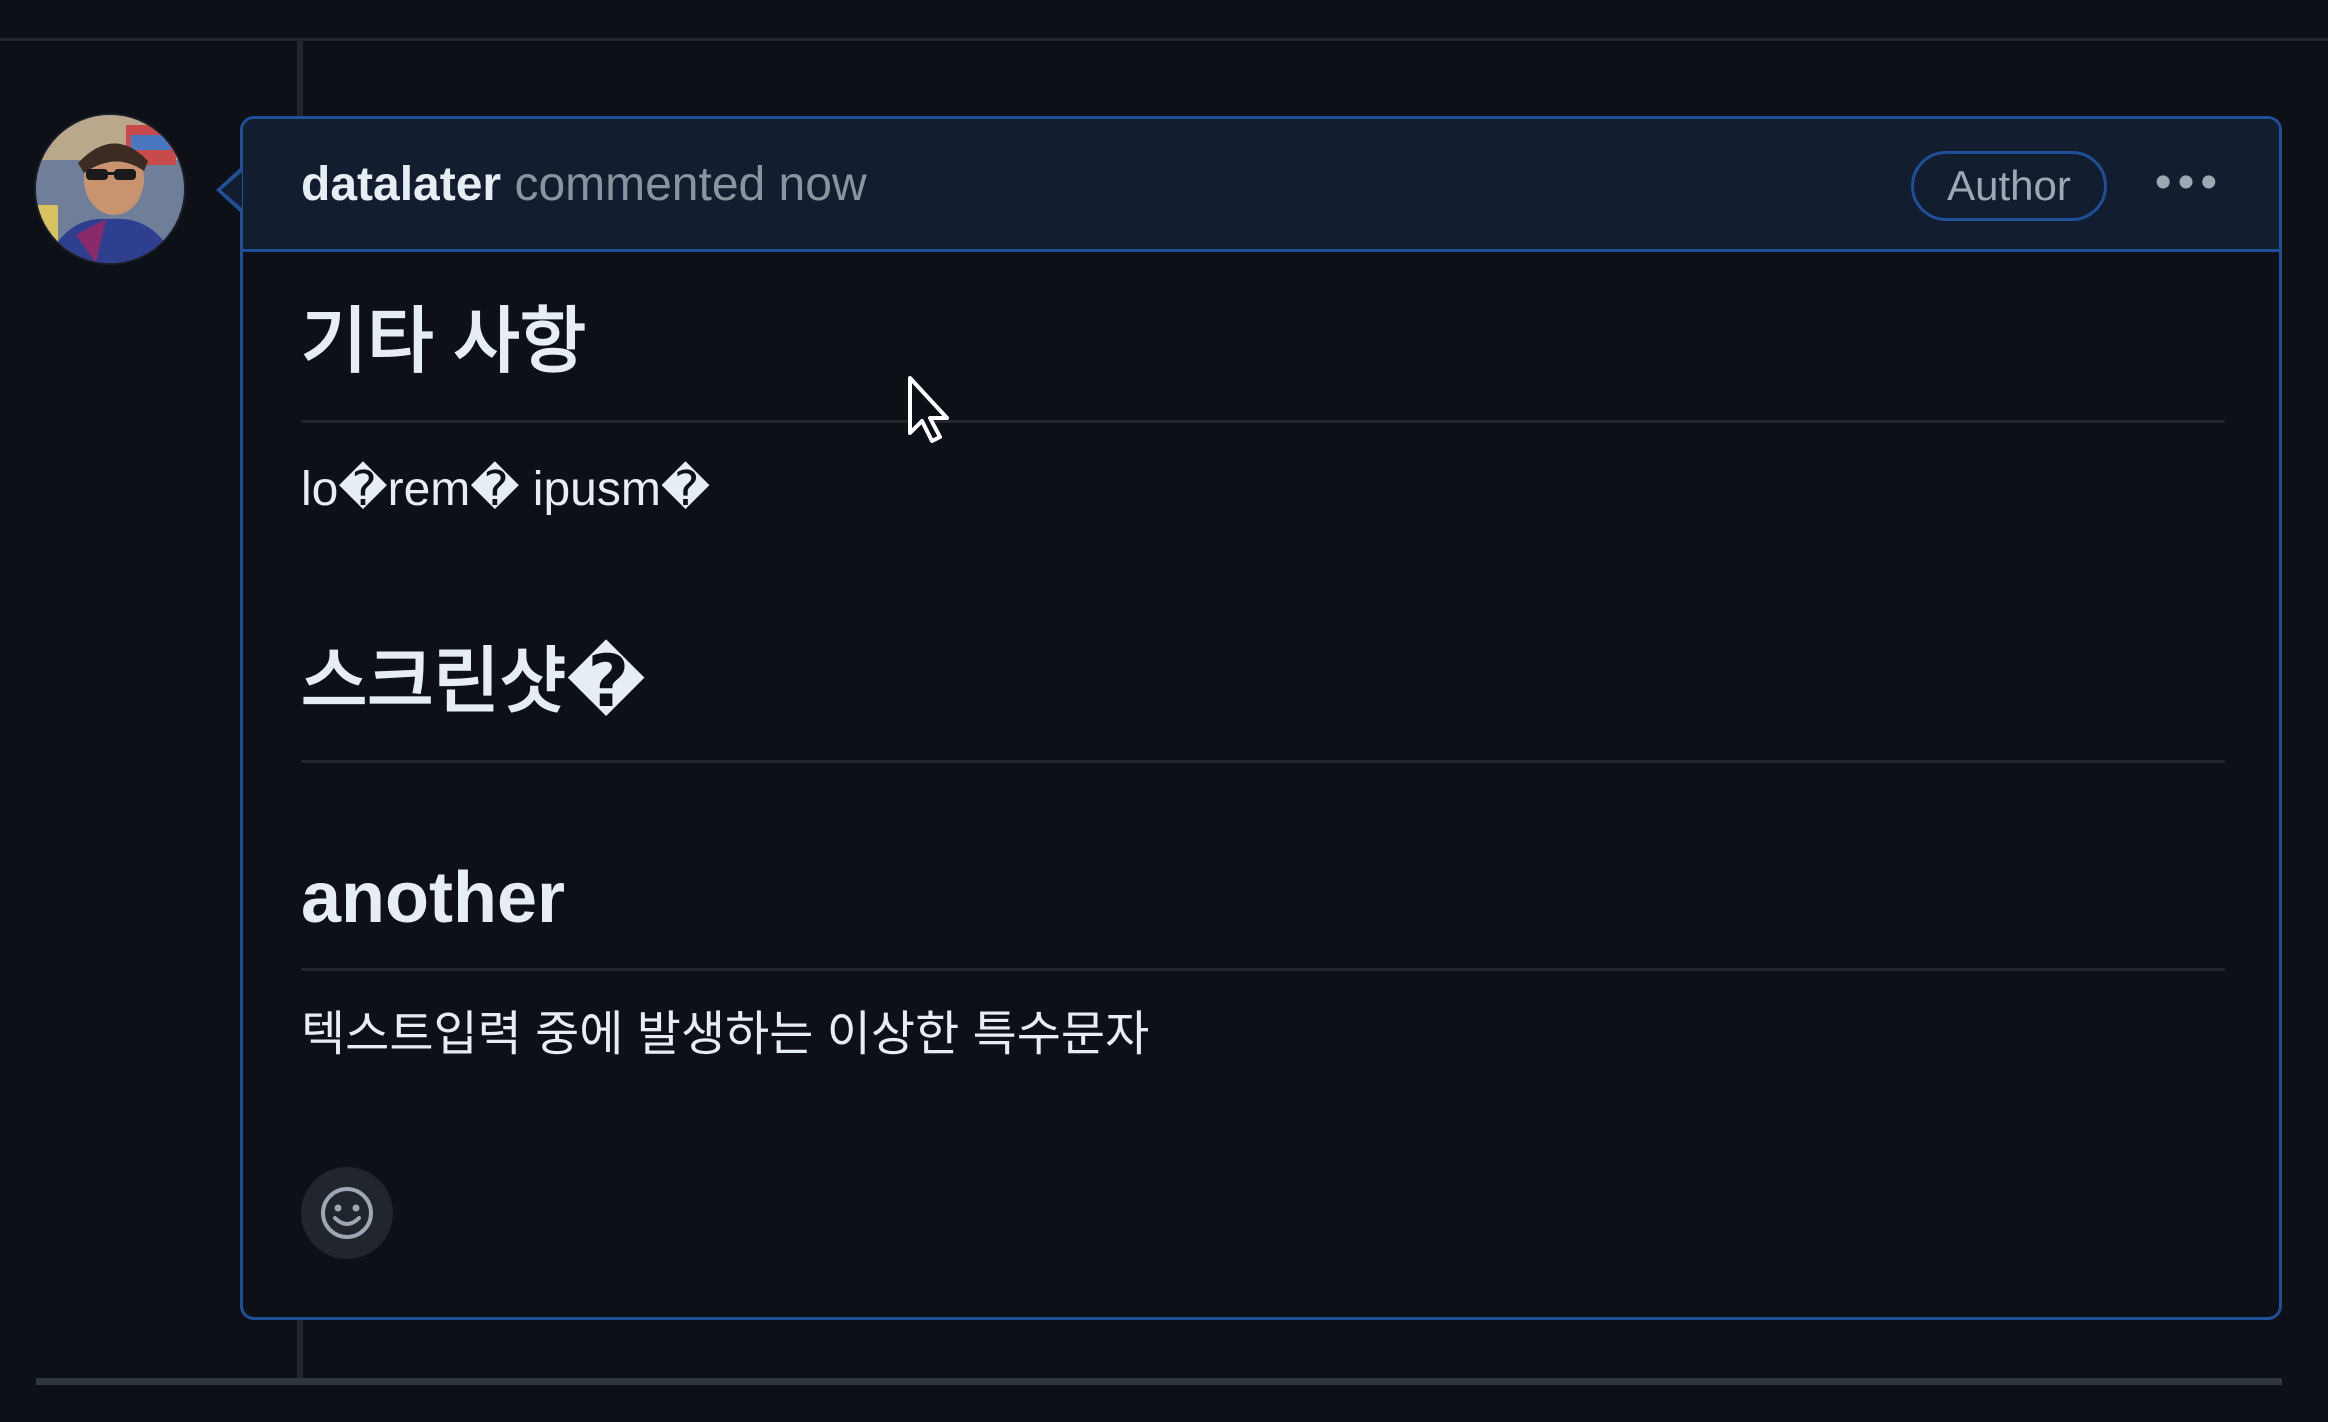  I want to click on heading-block-2: 스크린샷�, so click(1263, 697).